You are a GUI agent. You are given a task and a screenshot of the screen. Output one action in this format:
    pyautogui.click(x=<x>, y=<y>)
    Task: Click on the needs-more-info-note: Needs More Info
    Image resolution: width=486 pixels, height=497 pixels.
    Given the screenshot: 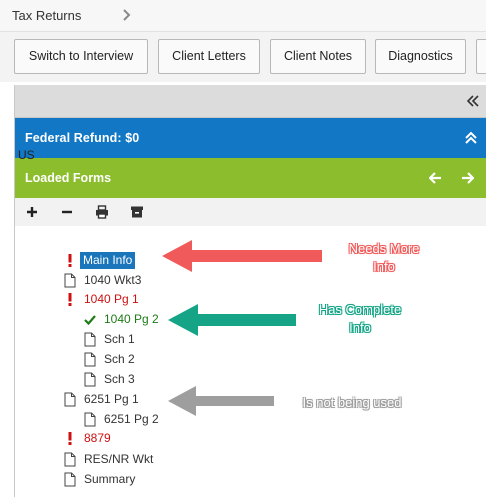 What is the action you would take?
    pyautogui.click(x=384, y=257)
    